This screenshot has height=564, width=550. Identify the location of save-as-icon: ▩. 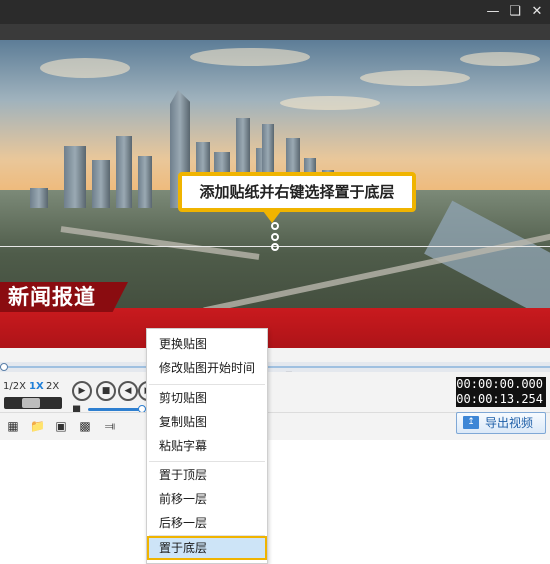
(85, 426).